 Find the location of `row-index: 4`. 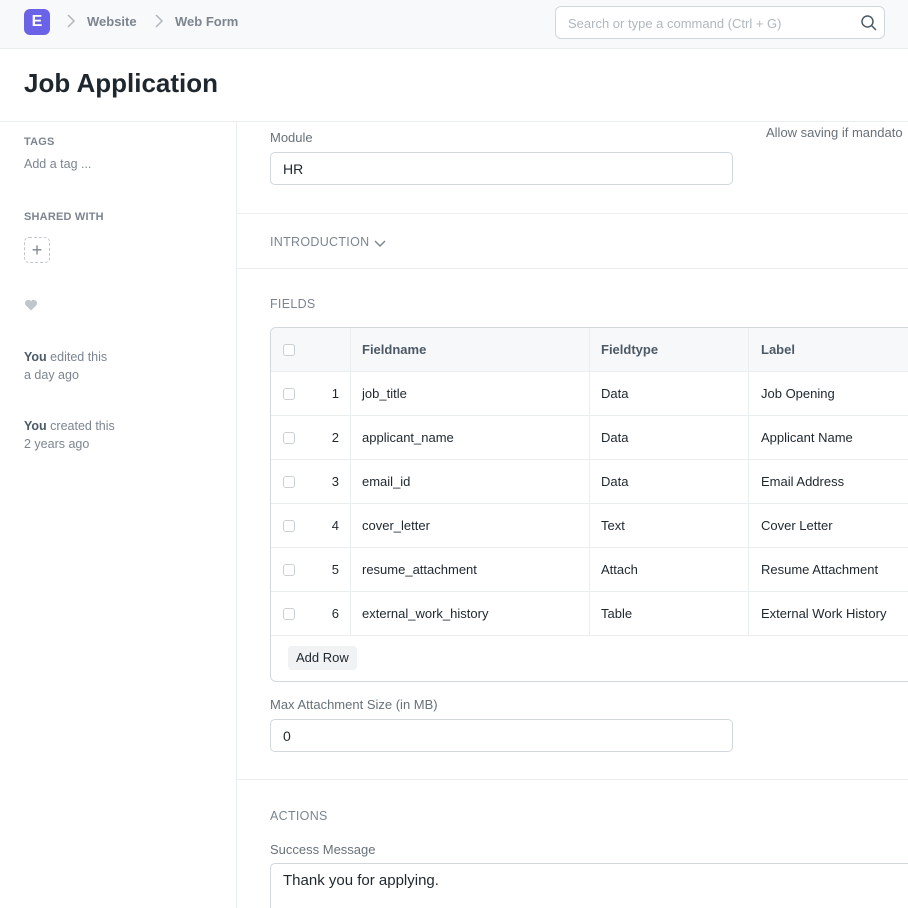

row-index: 4 is located at coordinates (335, 525).